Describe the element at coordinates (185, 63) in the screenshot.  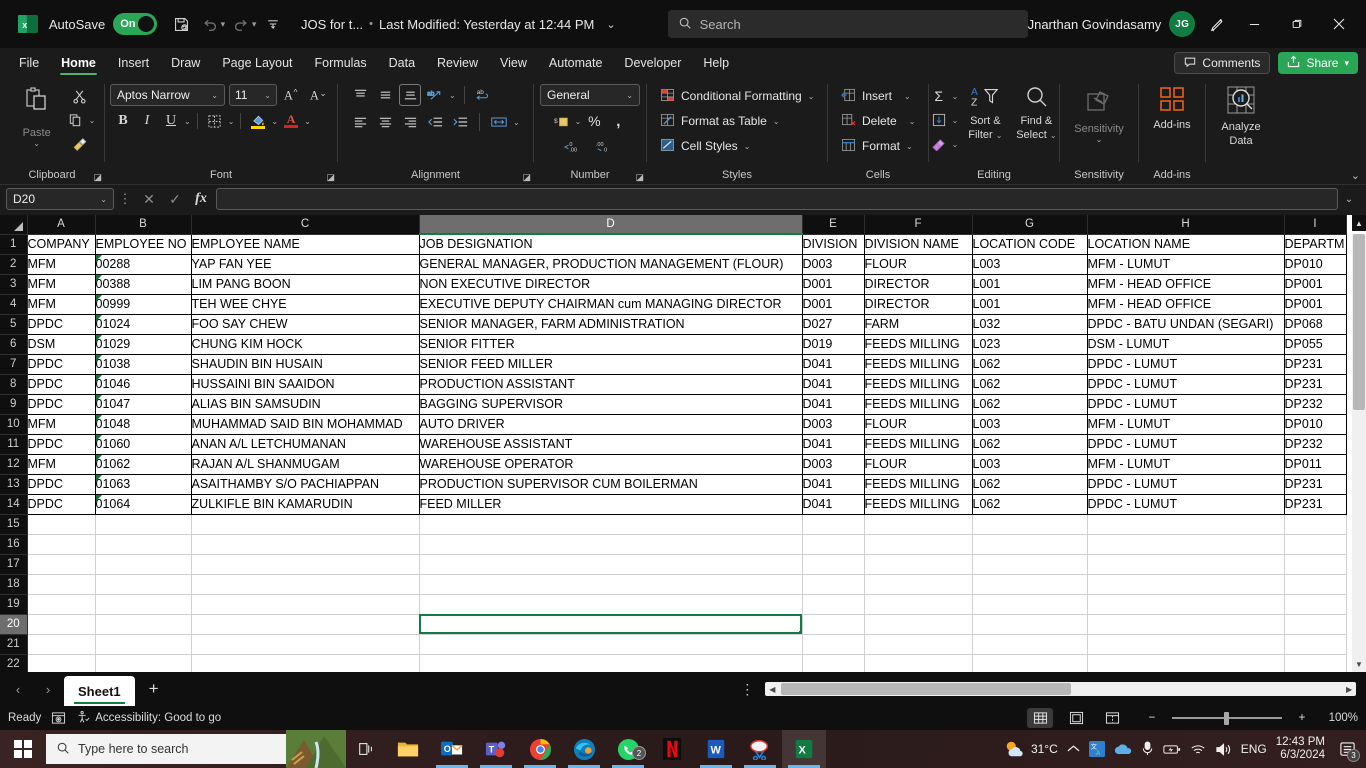
I see `tab-draw: Draw` at that location.